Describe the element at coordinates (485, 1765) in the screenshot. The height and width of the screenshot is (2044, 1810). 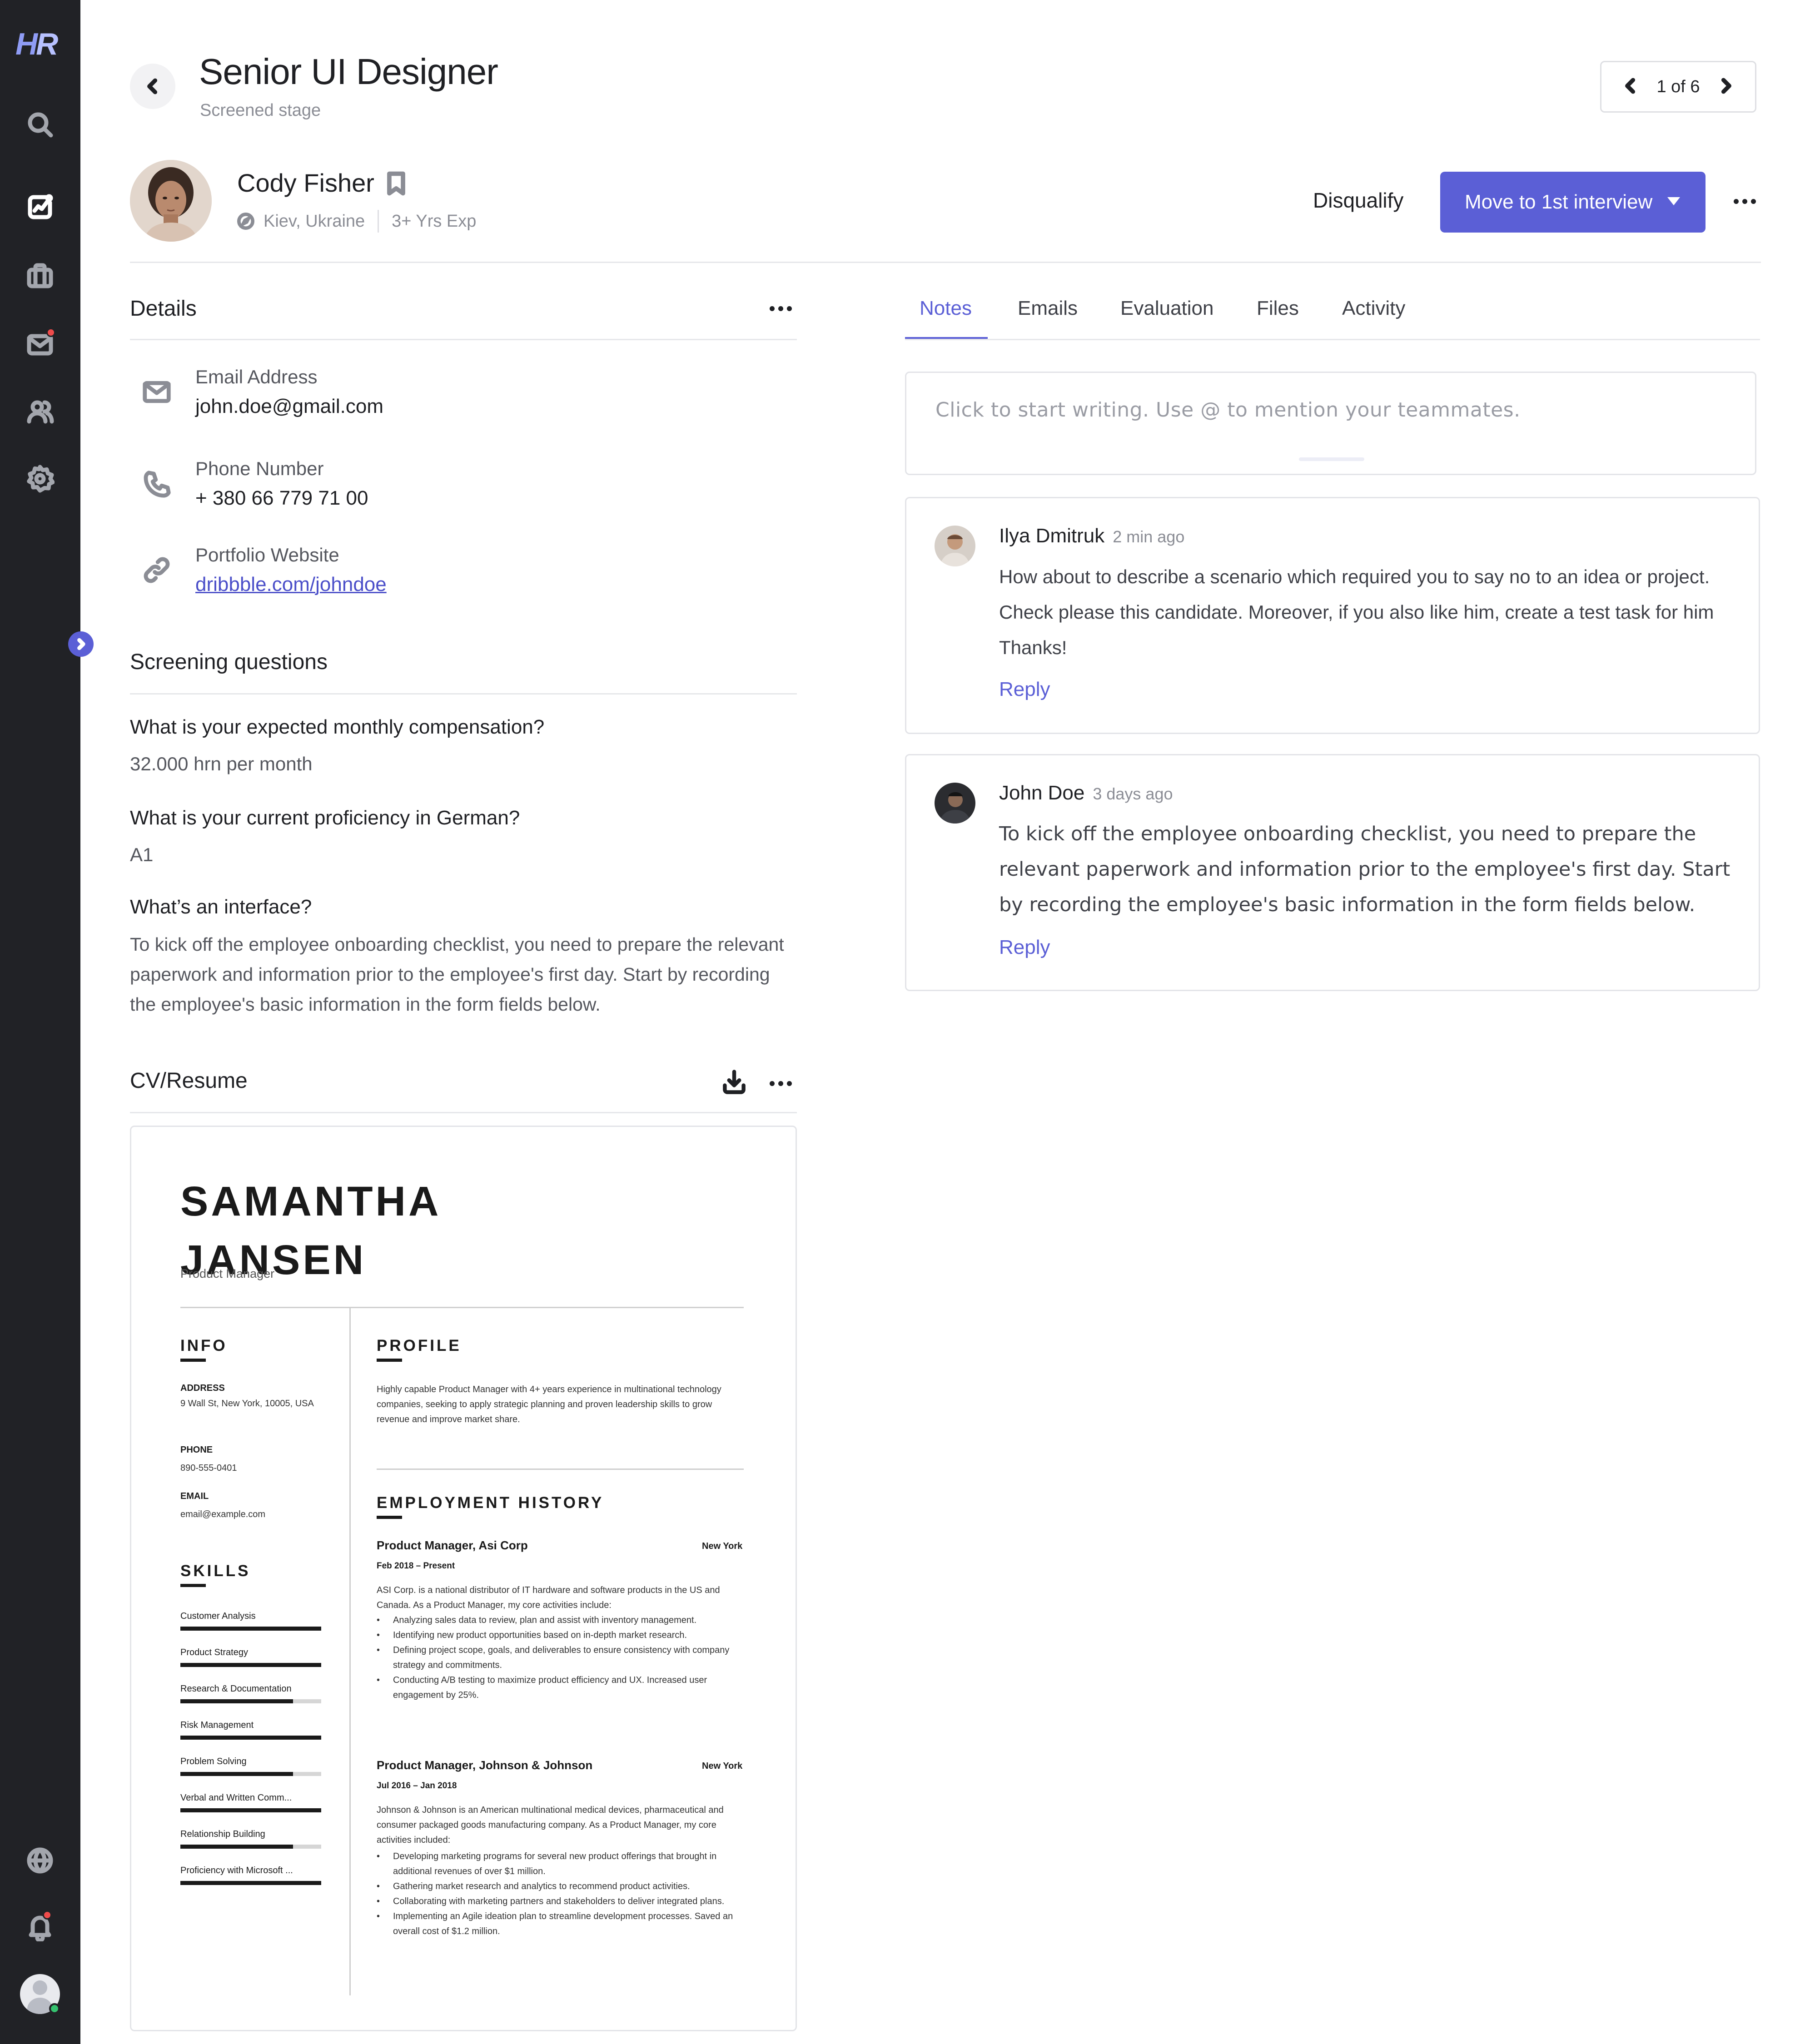
I see `resume-job-title: Product Manager, Johnson & Johnson` at that location.